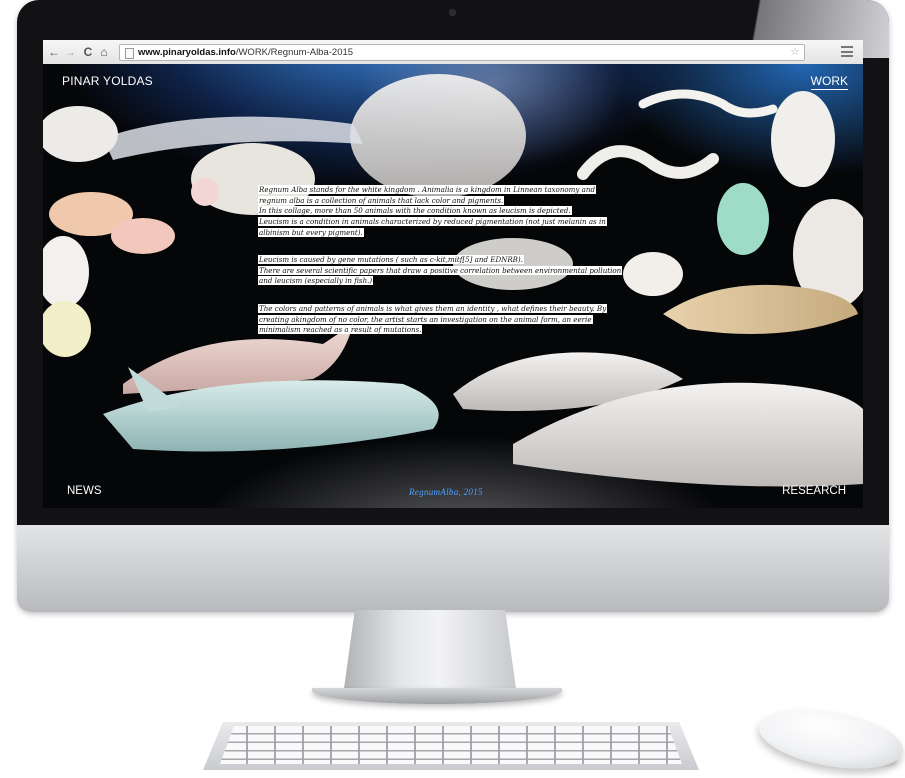  Describe the element at coordinates (847, 51) in the screenshot. I see `menu-icon` at that location.